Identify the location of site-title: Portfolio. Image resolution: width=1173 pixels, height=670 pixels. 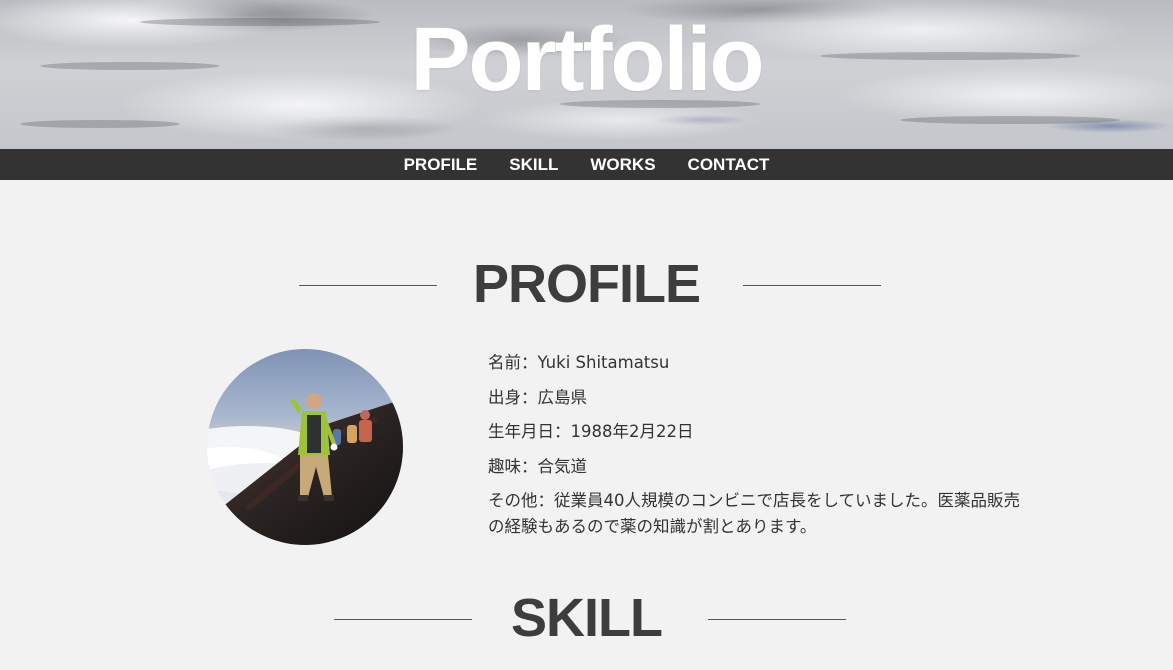
(587, 60).